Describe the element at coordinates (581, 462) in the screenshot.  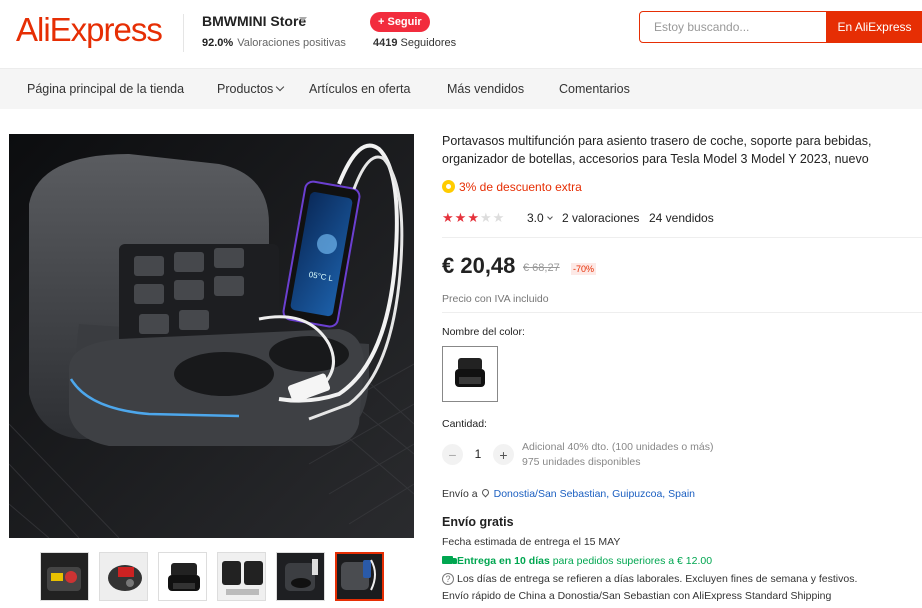
I see `stock-available: 975 unidades disponibles` at that location.